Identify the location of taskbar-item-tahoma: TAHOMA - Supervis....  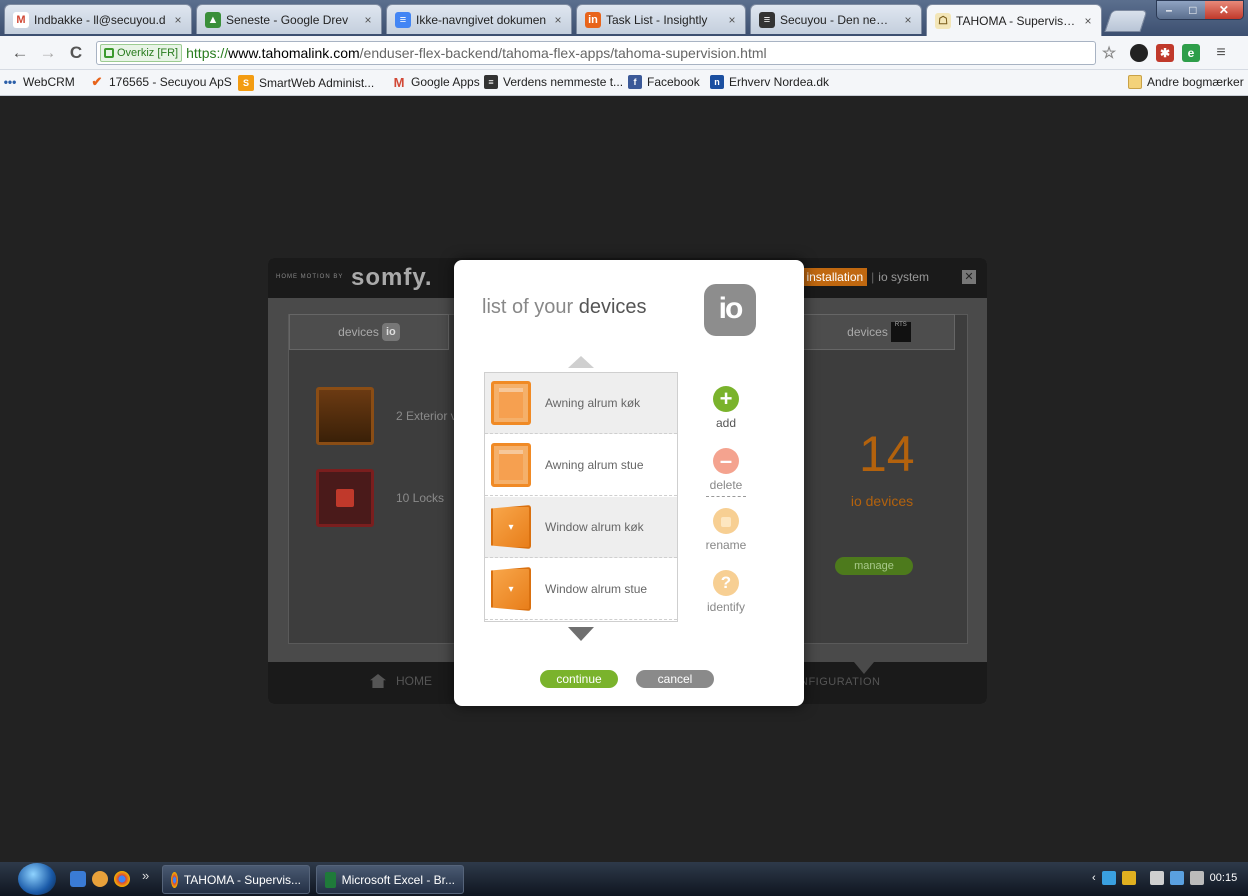
(236, 879).